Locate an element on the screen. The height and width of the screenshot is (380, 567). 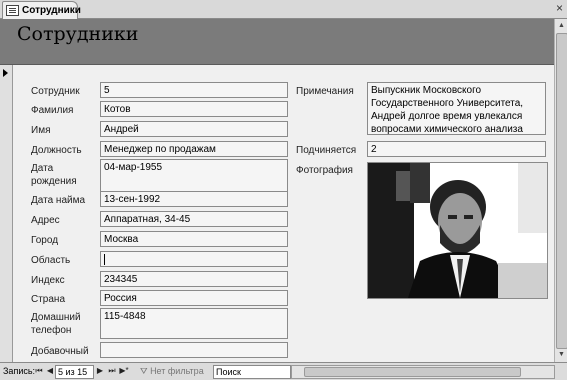
scroll-up-icon: ▲ is located at coordinates (561, 26).